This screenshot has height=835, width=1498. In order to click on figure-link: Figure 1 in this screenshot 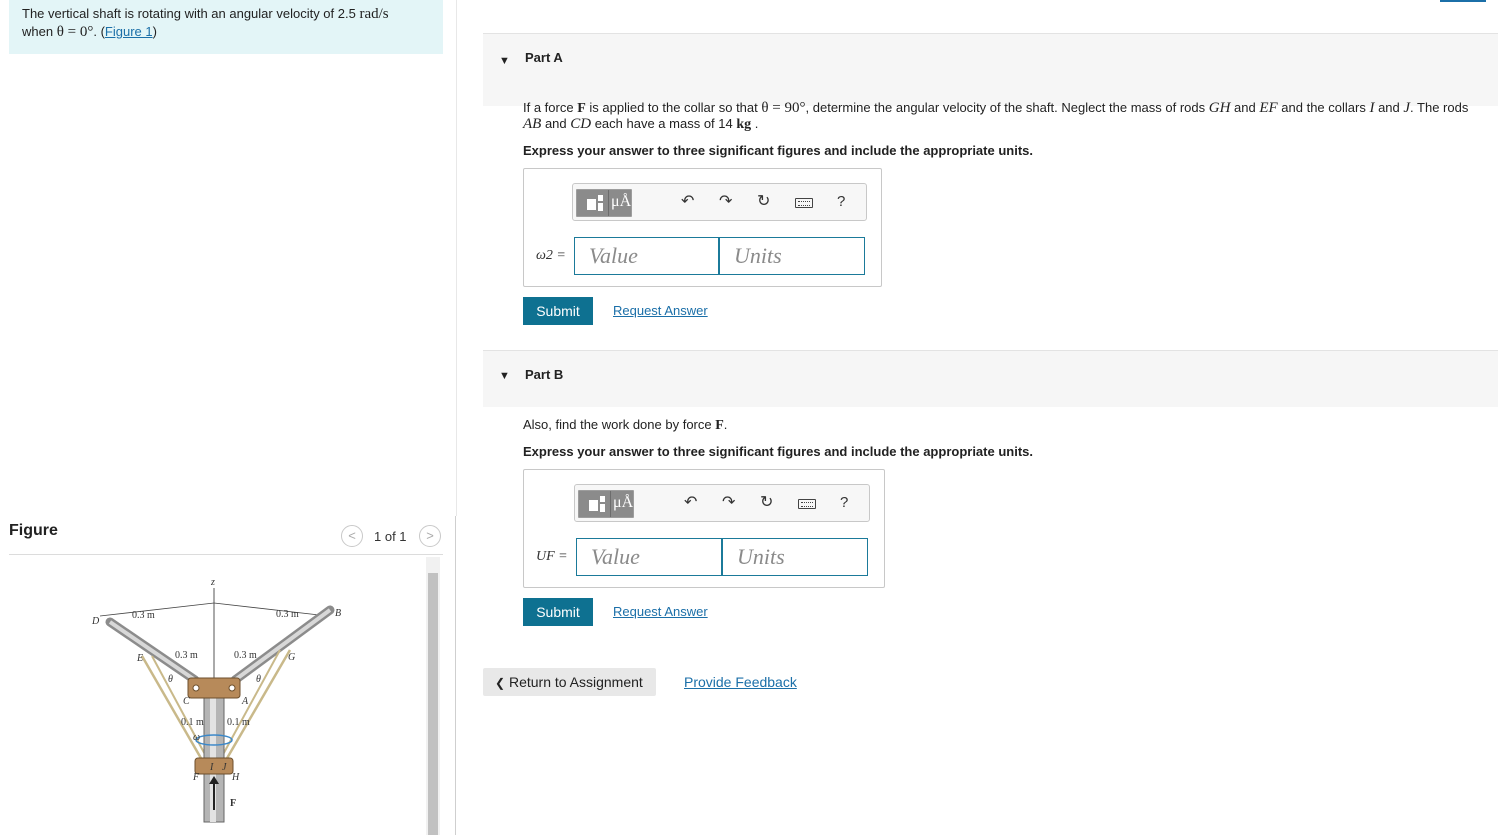, I will do `click(129, 31)`.